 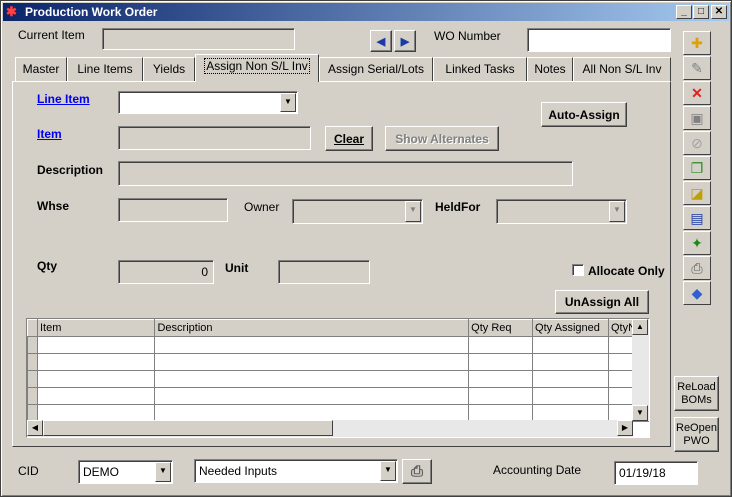 I want to click on cid-select: DEMO ▼, so click(x=125, y=472).